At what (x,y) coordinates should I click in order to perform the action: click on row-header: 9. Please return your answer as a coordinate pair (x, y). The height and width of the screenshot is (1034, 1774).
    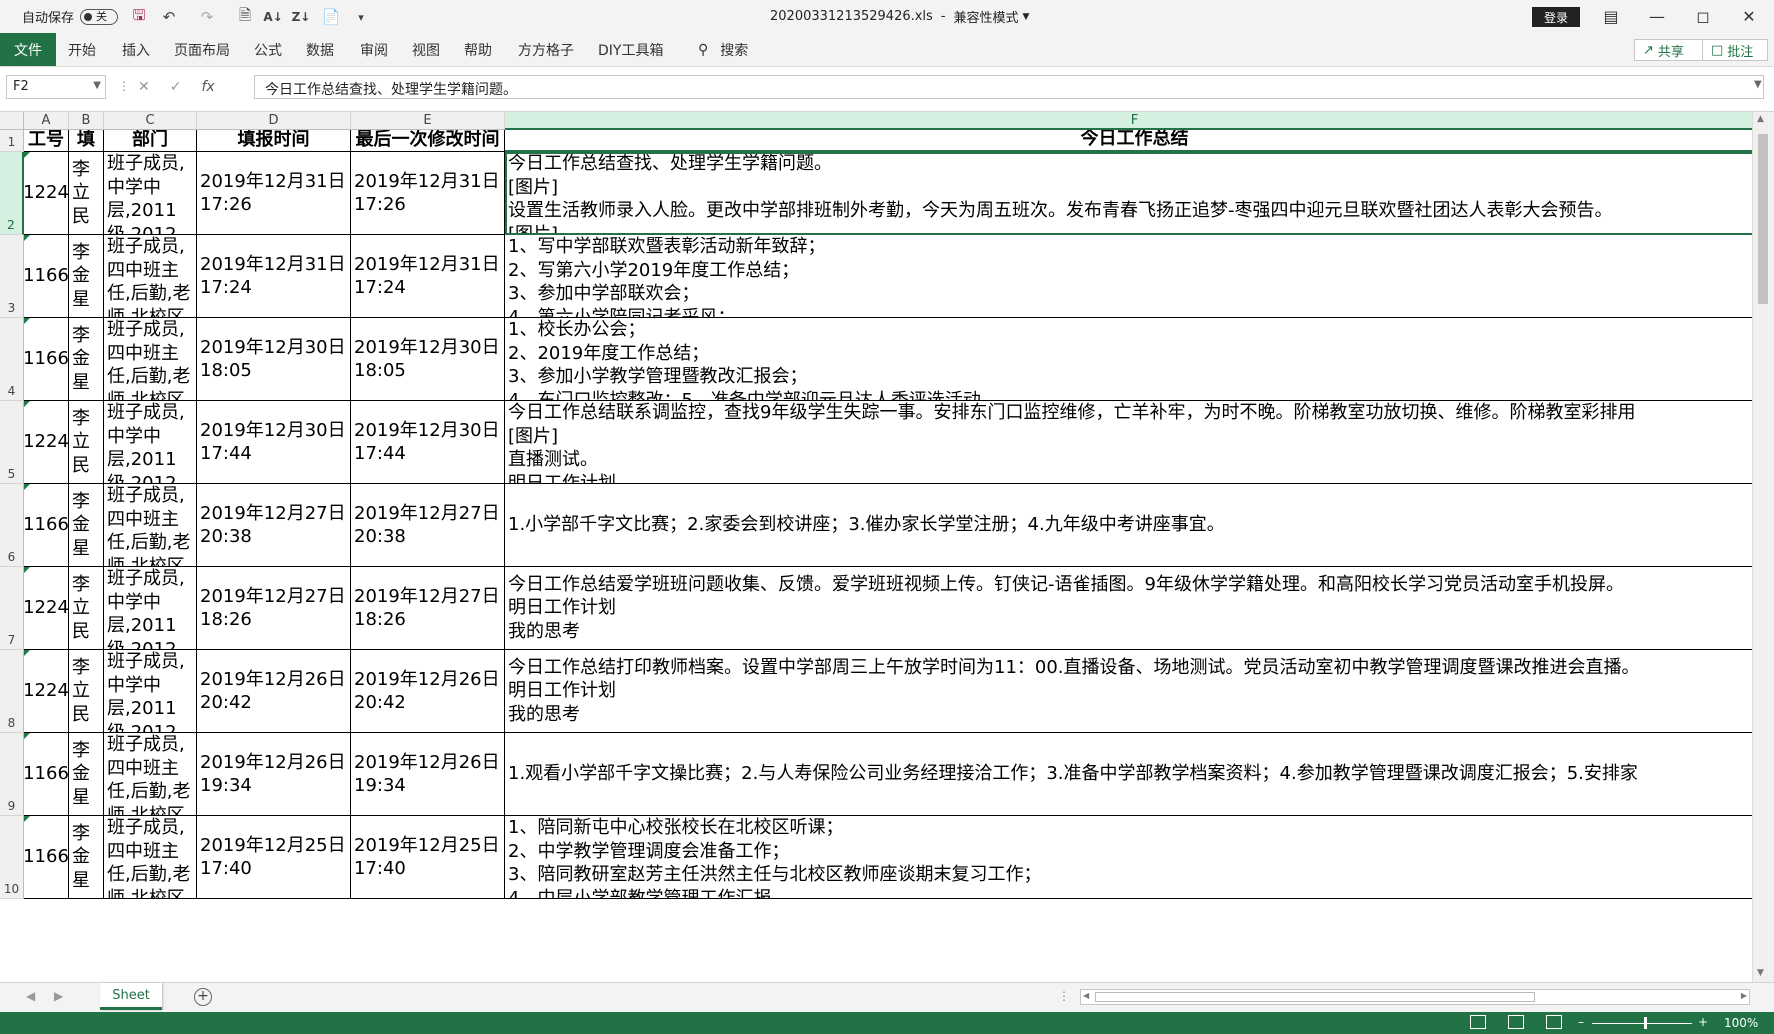
    Looking at the image, I should click on (12, 774).